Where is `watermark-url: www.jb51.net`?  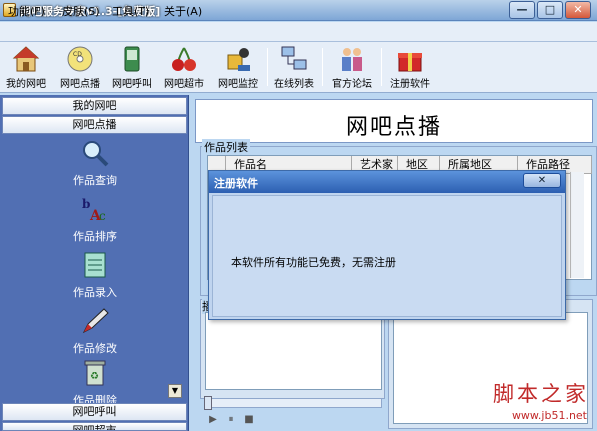
watermark-url: www.jb51.net is located at coordinates (549, 415).